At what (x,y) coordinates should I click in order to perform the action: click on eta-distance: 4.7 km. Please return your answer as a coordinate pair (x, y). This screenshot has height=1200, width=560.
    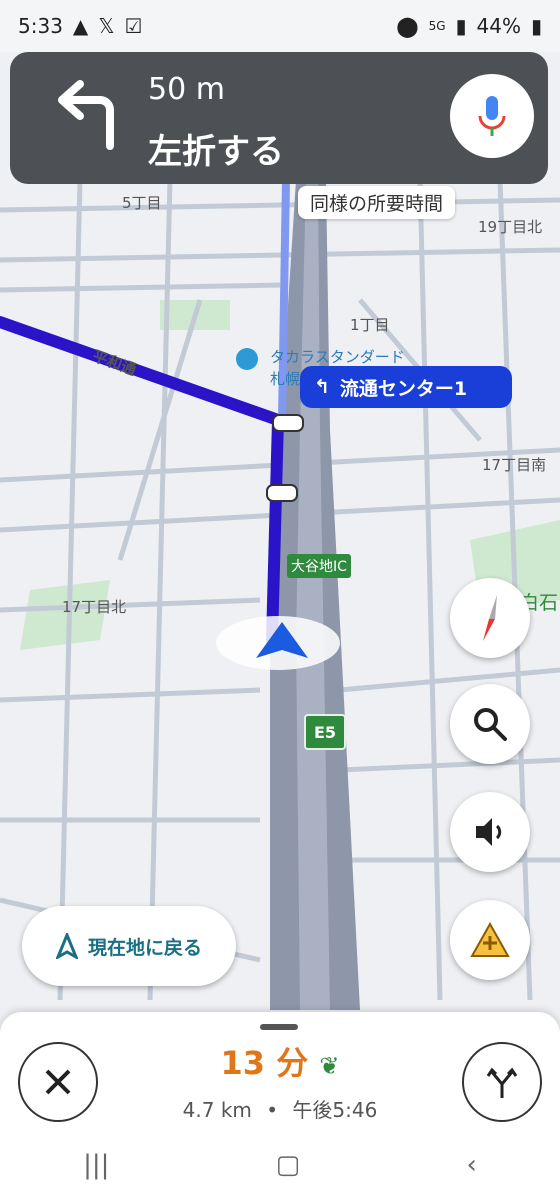
    Looking at the image, I should click on (217, 1110).